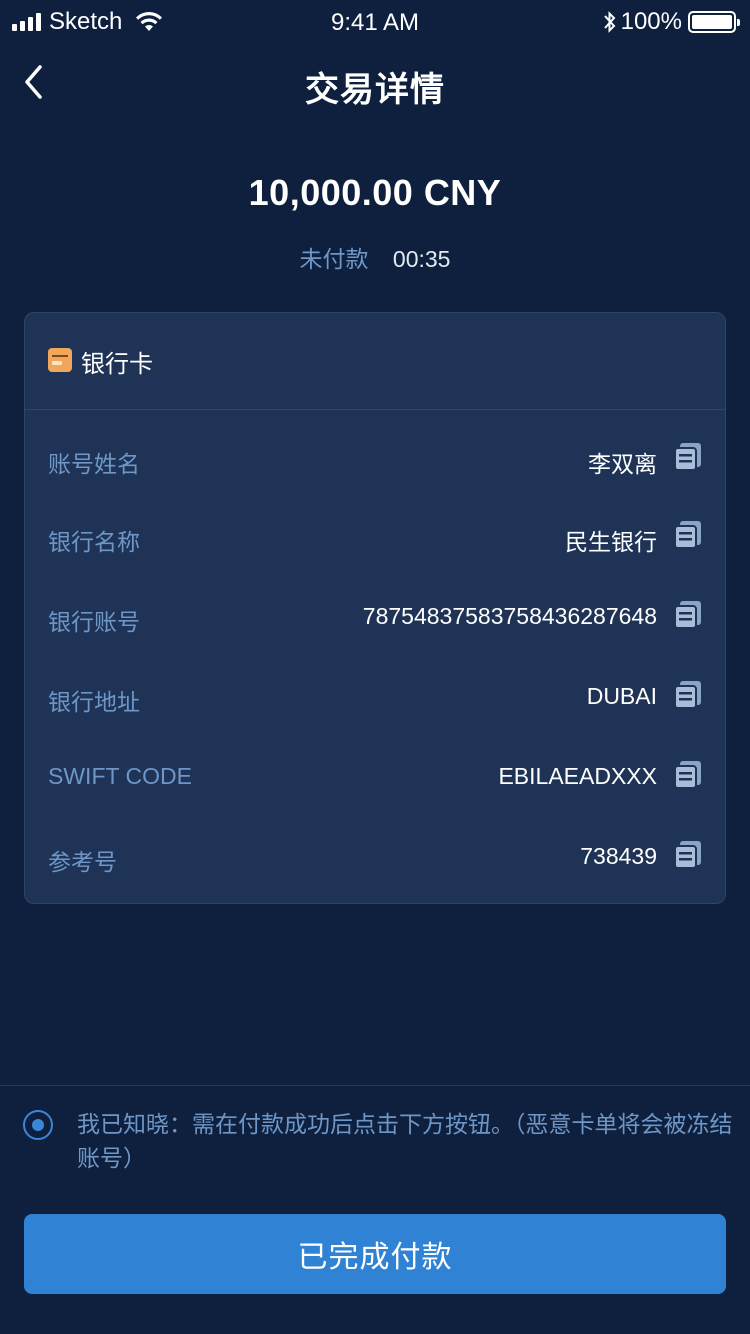  I want to click on acknowledge-notice: 我已知晓：需在付款成功后点击下方按钮。（恶意卡单将会被冻结账号）, so click(405, 1141).